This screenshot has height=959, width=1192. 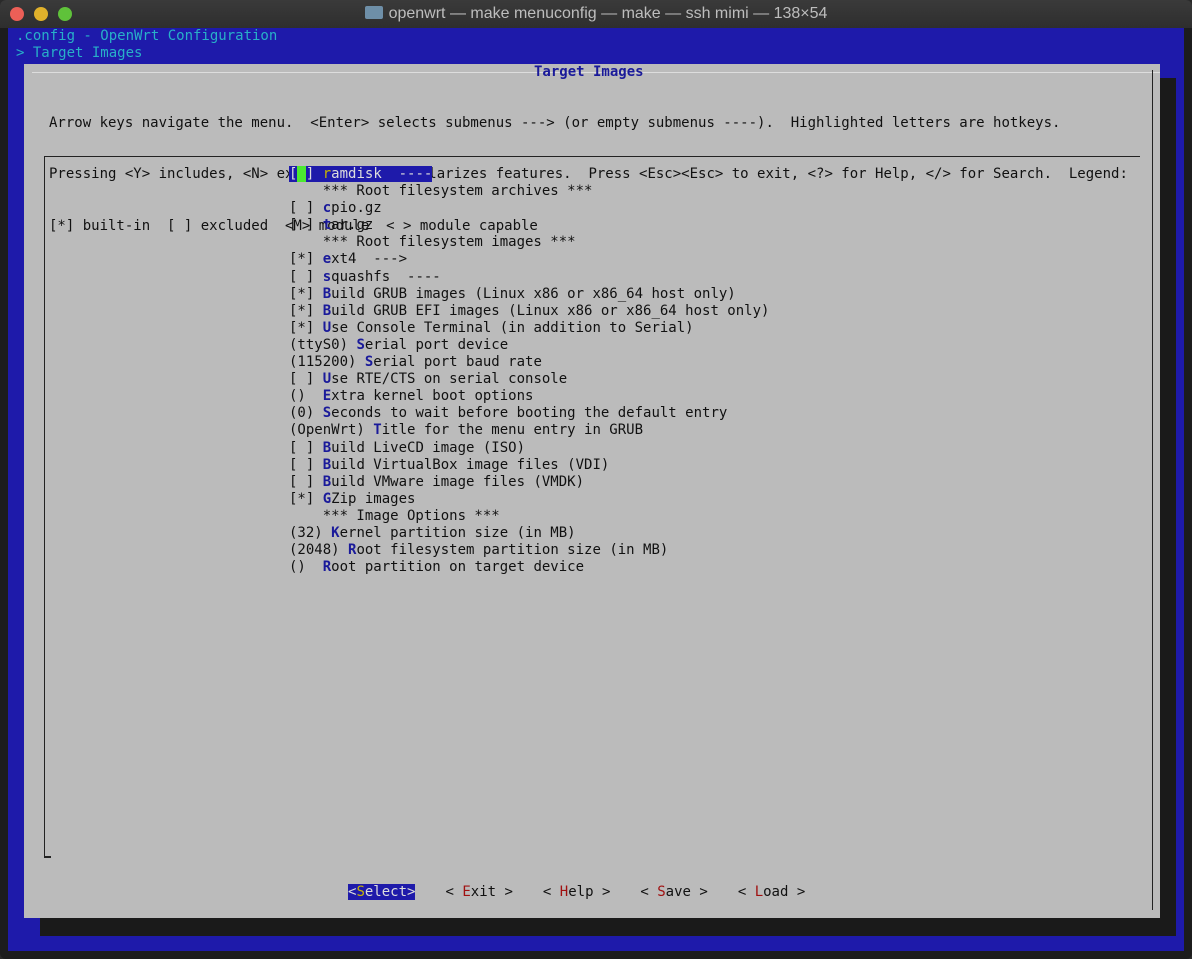 I want to click on menu-item: [ ] Build LiveCD image (ISO), so click(x=529, y=448).